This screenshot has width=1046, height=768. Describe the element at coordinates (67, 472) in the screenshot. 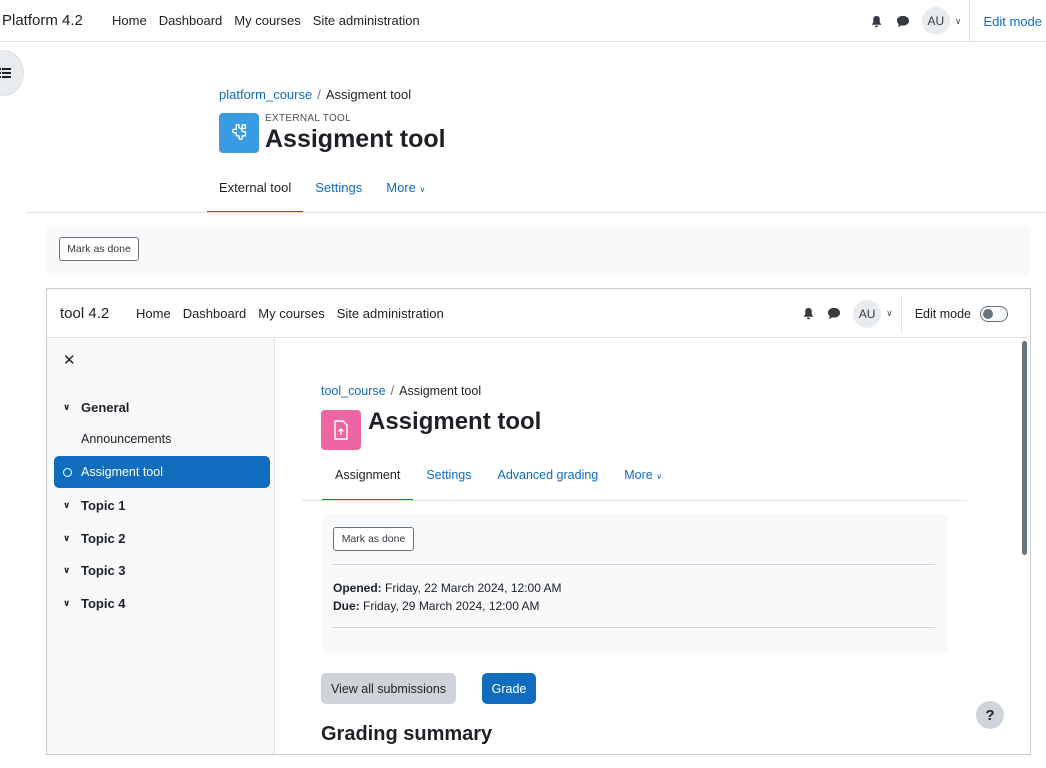

I see `completion-circle-icon` at that location.